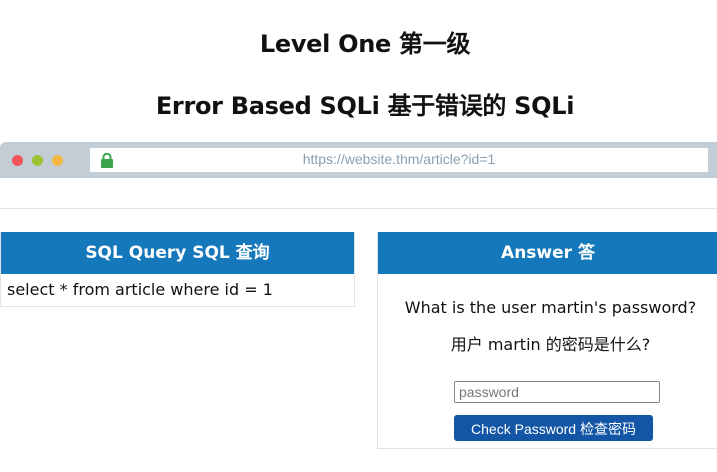 The width and height of the screenshot is (717, 472). I want to click on browser-toolbar: https://website.thm/article?id=1, so click(358, 160).